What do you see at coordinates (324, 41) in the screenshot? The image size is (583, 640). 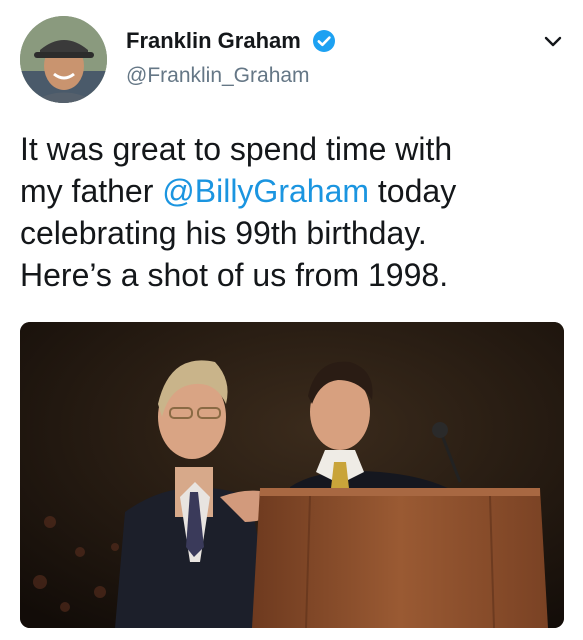 I see `verified-badge-icon` at bounding box center [324, 41].